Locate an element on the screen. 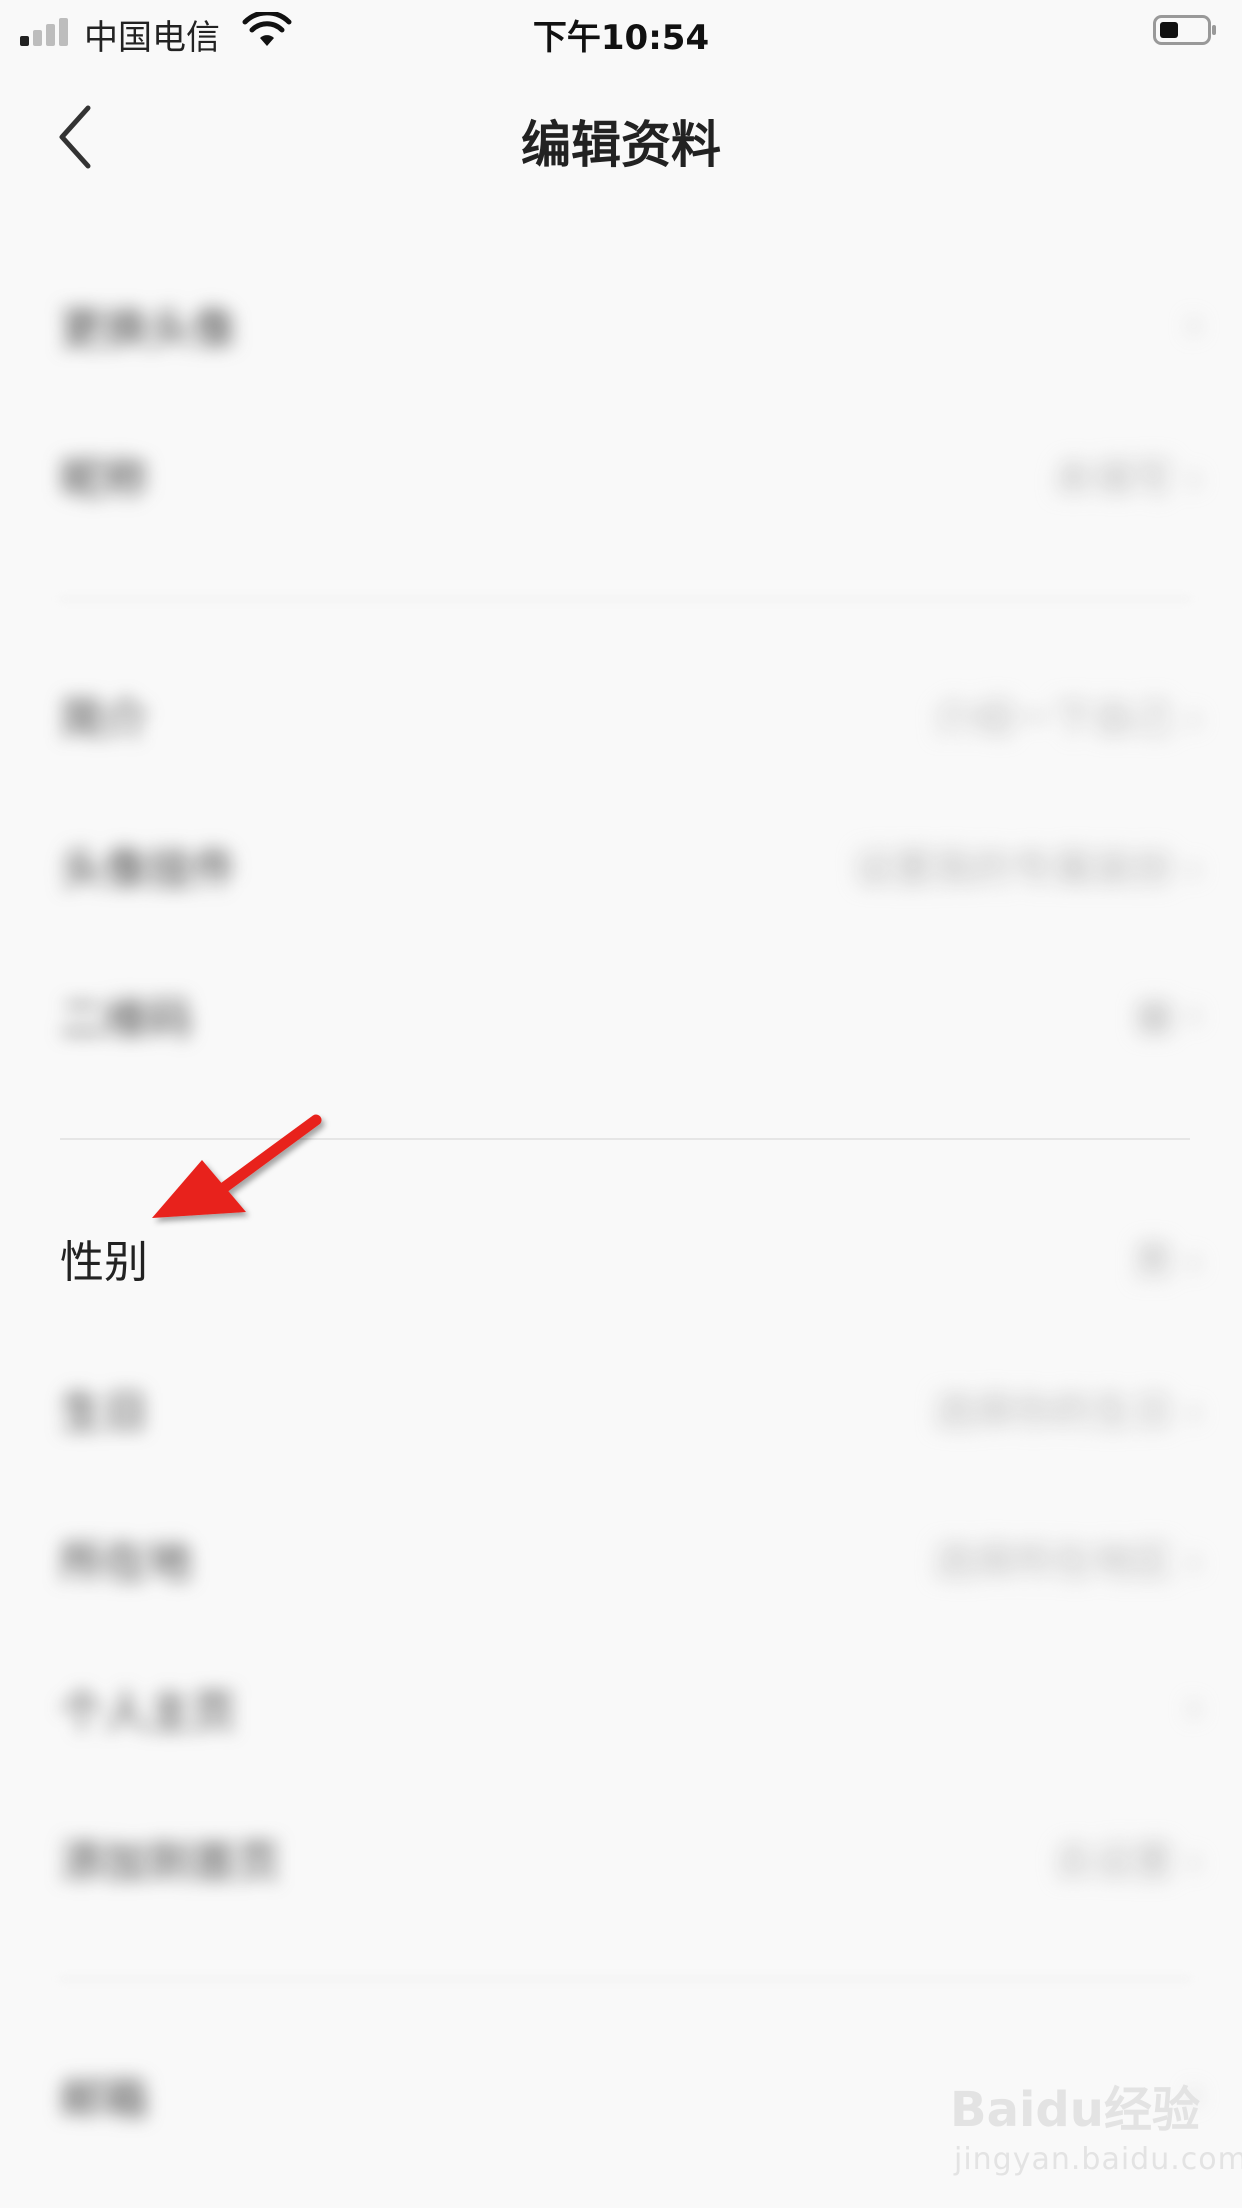 The height and width of the screenshot is (2208, 1242). row-label: 头像挂件 is located at coordinates (148, 869).